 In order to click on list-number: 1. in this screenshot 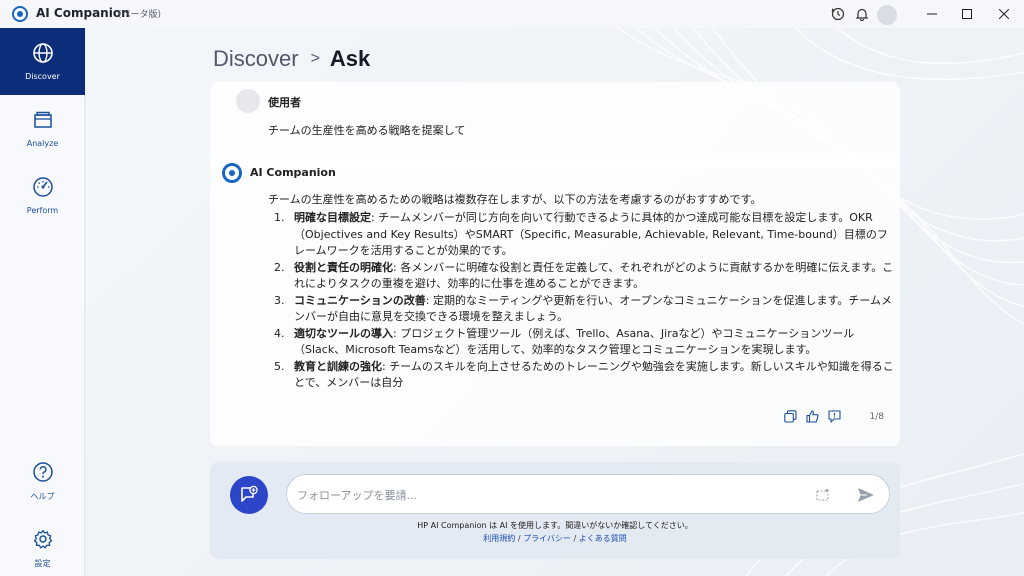, I will do `click(279, 217)`.